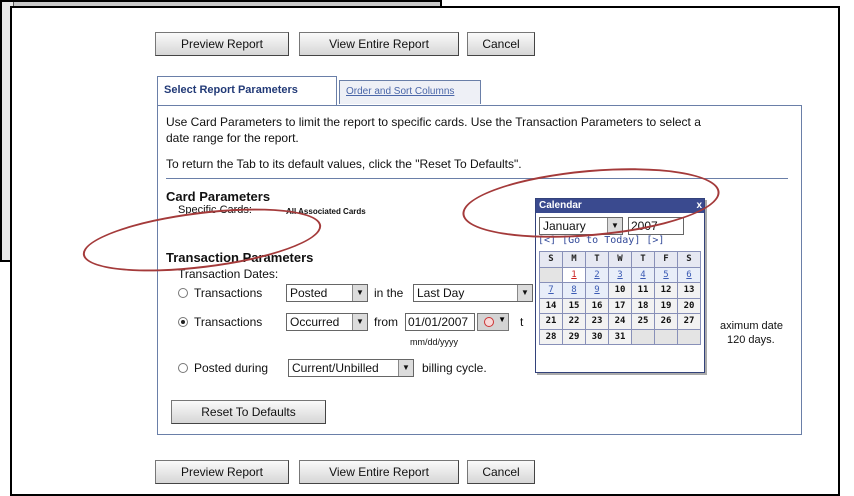 This screenshot has height=496, width=854. Describe the element at coordinates (597, 305) in the screenshot. I see `calendar-day: 16` at that location.